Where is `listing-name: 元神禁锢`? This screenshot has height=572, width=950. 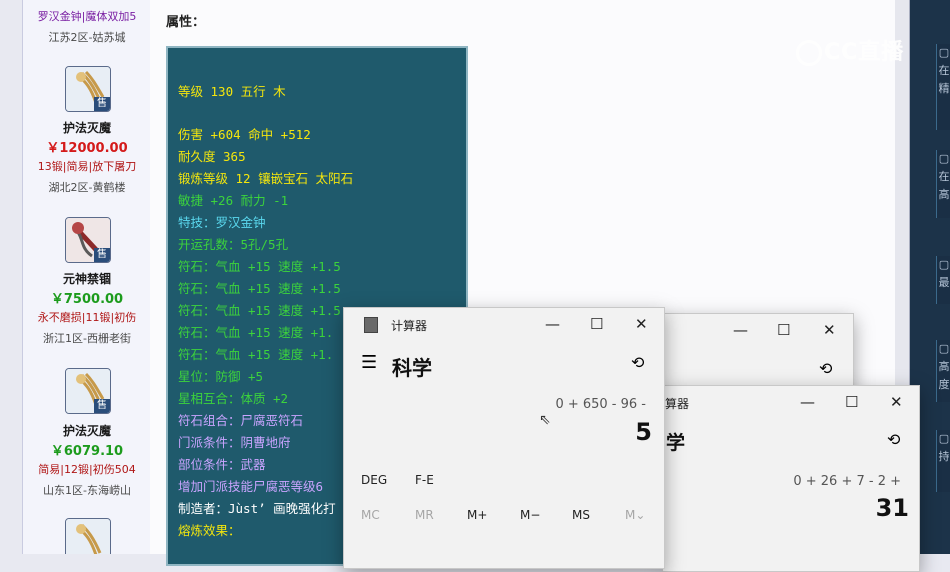
listing-name: 元神禁锢 is located at coordinates (87, 278).